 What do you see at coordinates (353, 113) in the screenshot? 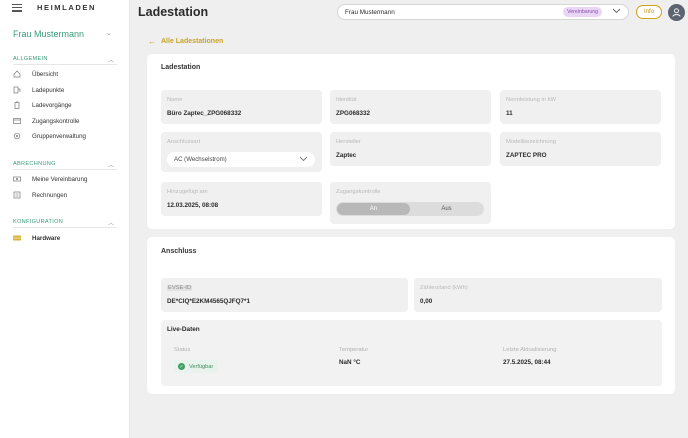
I see `field-value: ZPG068332` at bounding box center [353, 113].